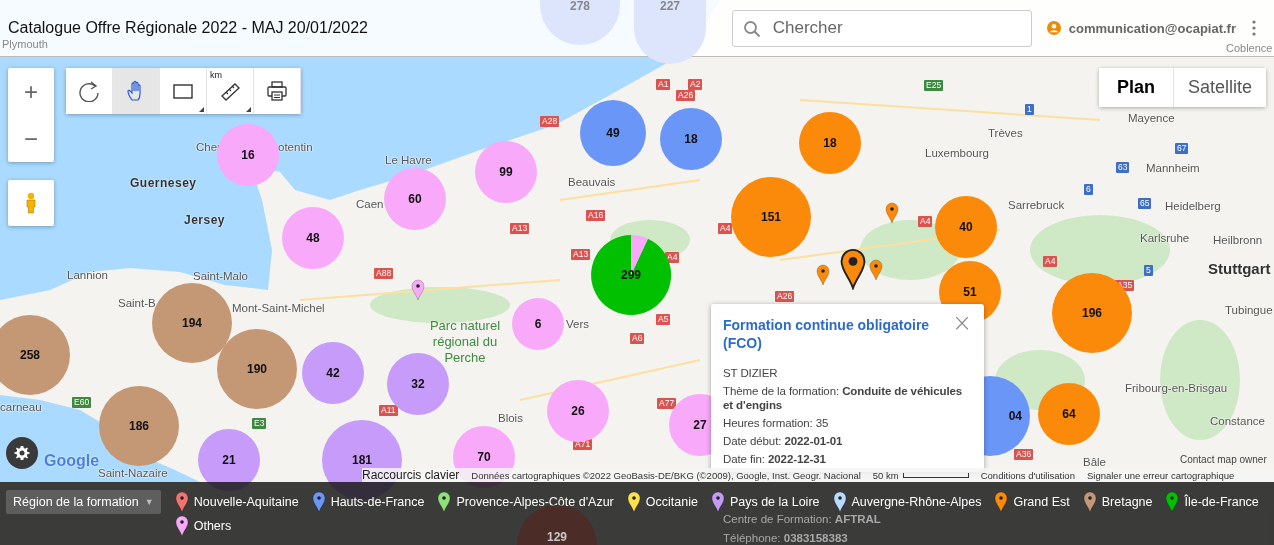 This screenshot has height=545, width=1274. Describe the element at coordinates (1123, 167) in the screenshot. I see `road-shield: 63` at that location.